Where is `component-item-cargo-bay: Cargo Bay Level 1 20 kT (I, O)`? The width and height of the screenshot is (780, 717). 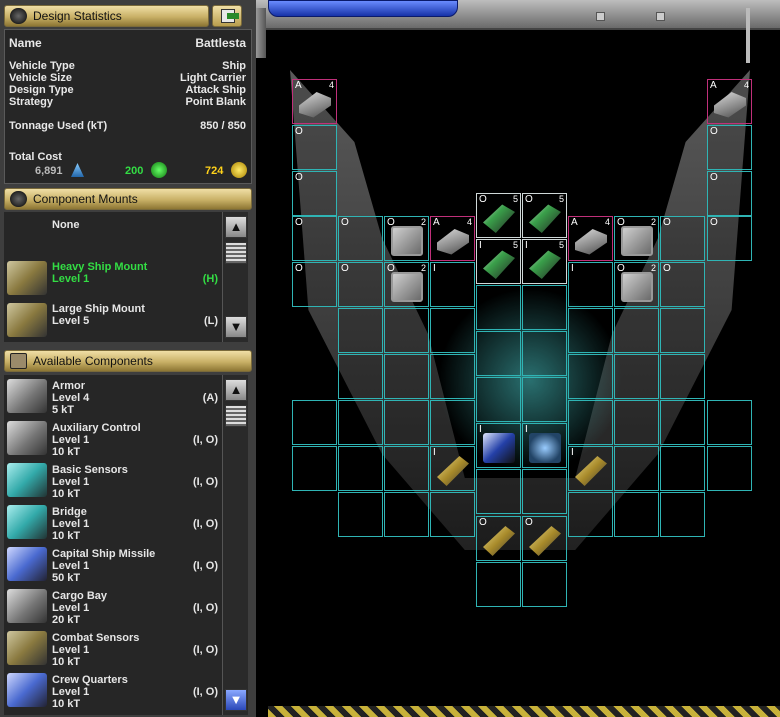 component-item-cargo-bay: Cargo Bay Level 1 20 kT (I, O) is located at coordinates (113, 606).